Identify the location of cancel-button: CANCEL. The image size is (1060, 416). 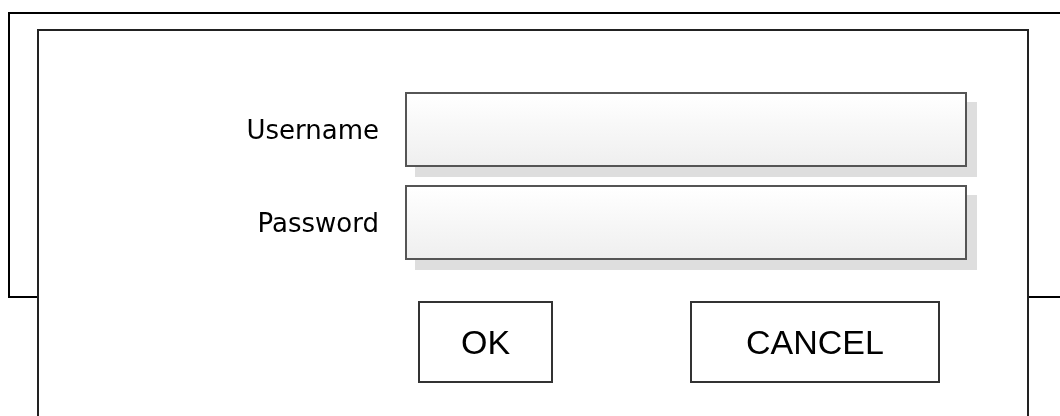
(815, 342).